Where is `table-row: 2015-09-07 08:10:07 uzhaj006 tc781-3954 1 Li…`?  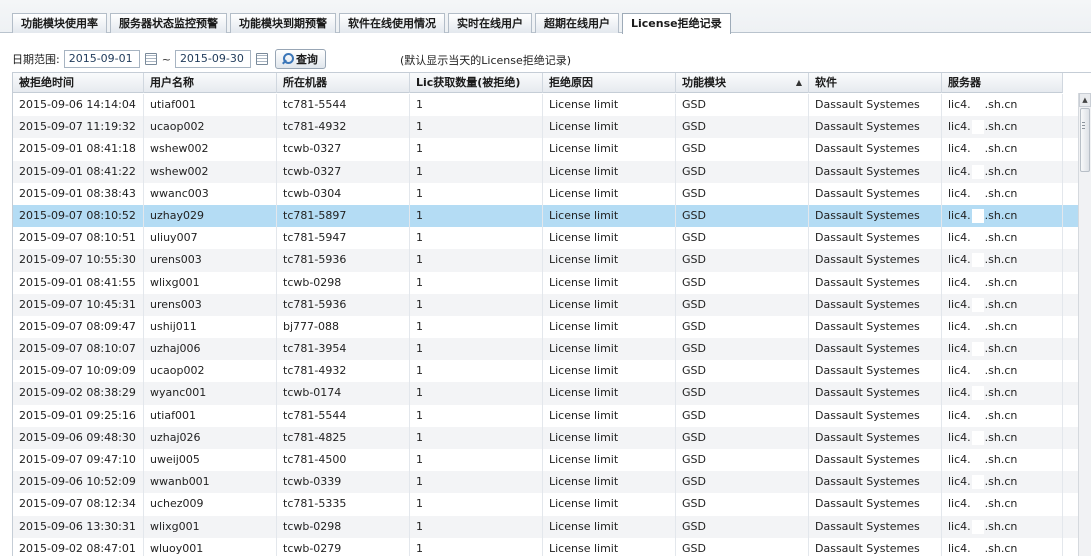 table-row: 2015-09-07 08:10:07 uzhaj006 tc781-3954 1 Li… is located at coordinates (545, 349).